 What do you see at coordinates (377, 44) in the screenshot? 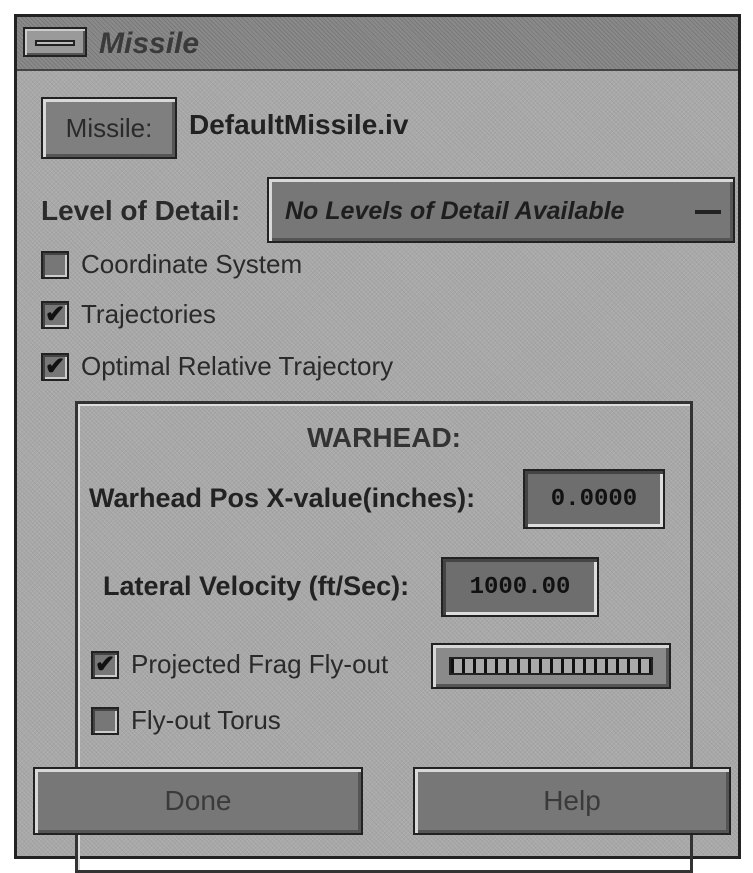
I see `title-bar: Missile` at bounding box center [377, 44].